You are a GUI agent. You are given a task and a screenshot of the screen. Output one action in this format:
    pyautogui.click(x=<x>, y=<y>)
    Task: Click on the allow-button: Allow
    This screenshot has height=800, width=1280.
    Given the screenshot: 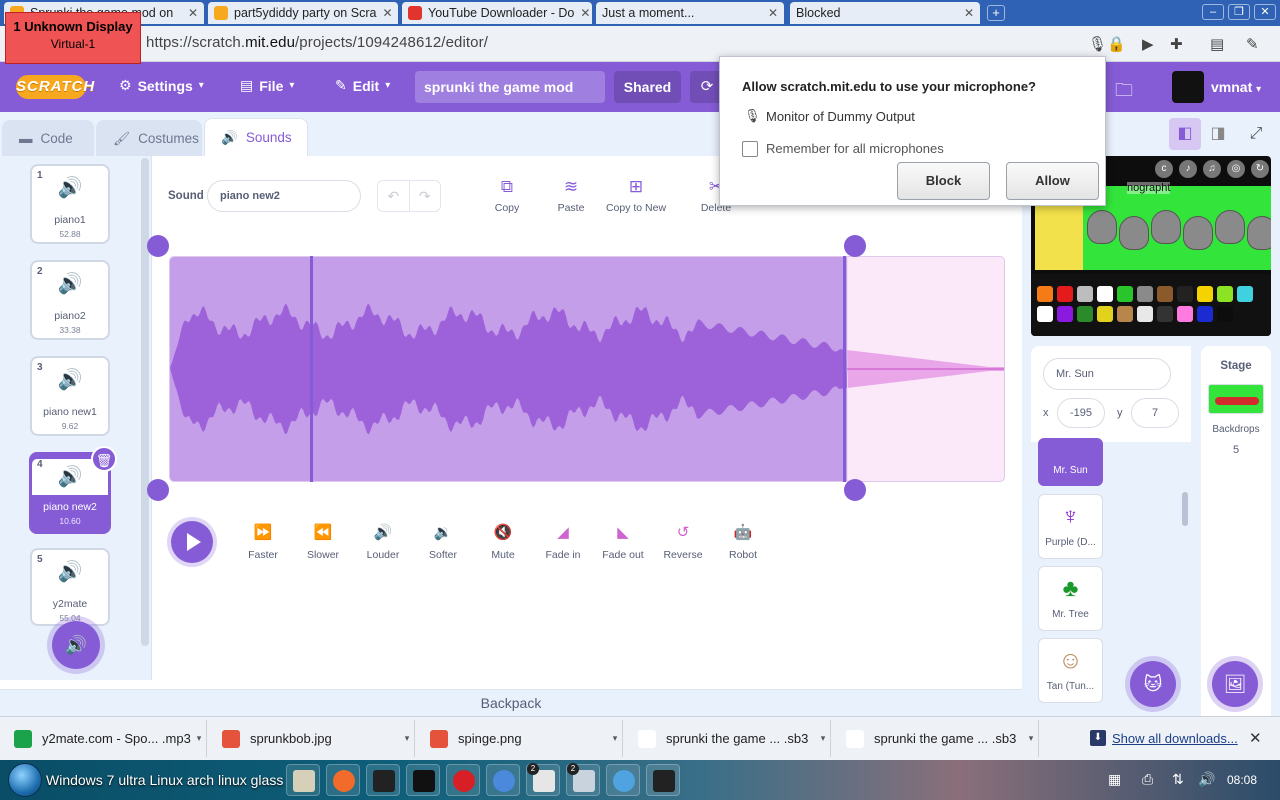 What is the action you would take?
    pyautogui.click(x=1052, y=181)
    